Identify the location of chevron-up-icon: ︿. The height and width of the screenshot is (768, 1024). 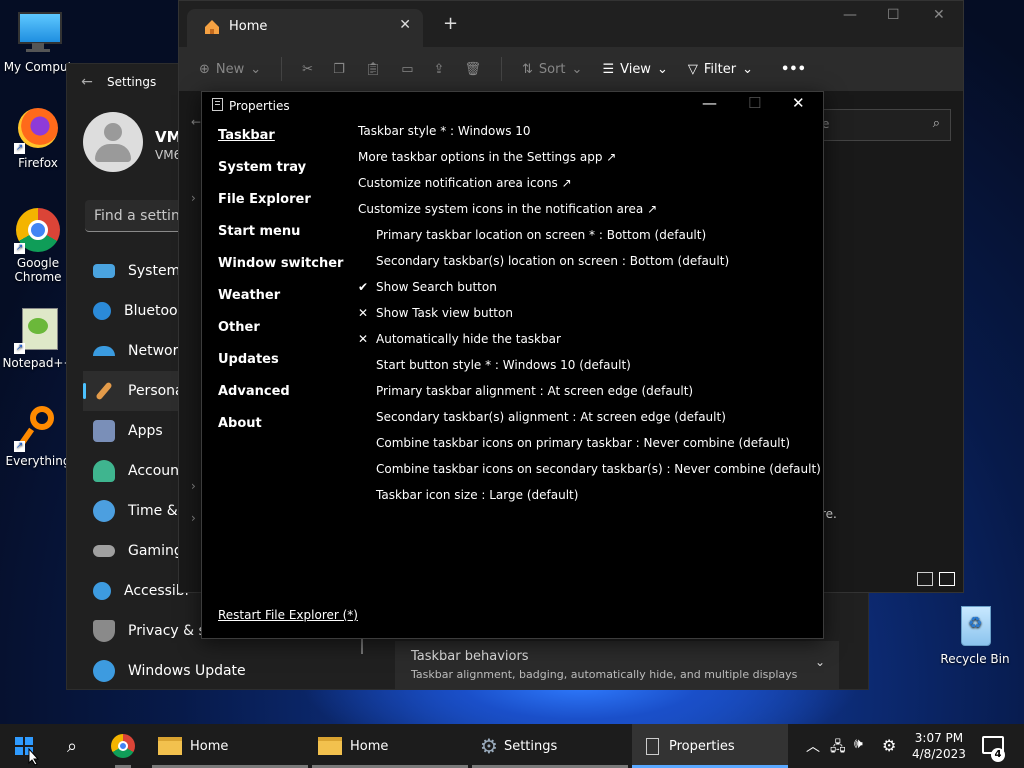
(813, 746).